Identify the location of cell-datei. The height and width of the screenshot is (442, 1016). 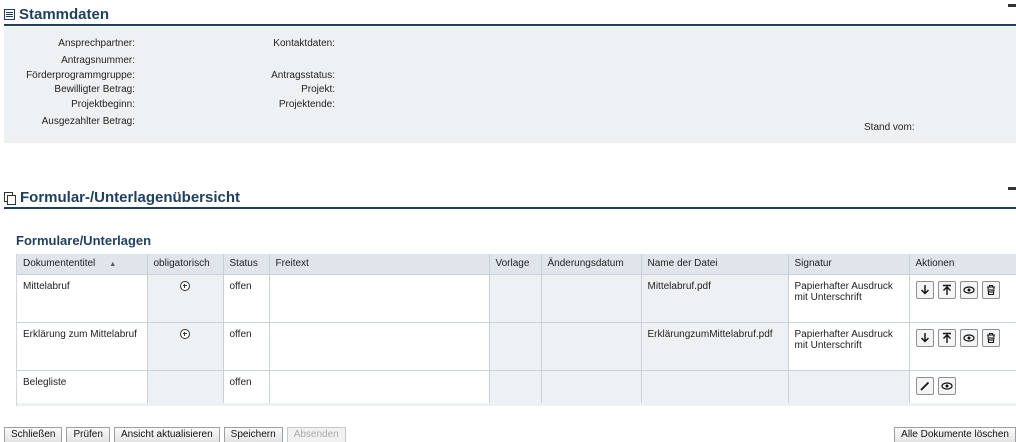
(715, 386).